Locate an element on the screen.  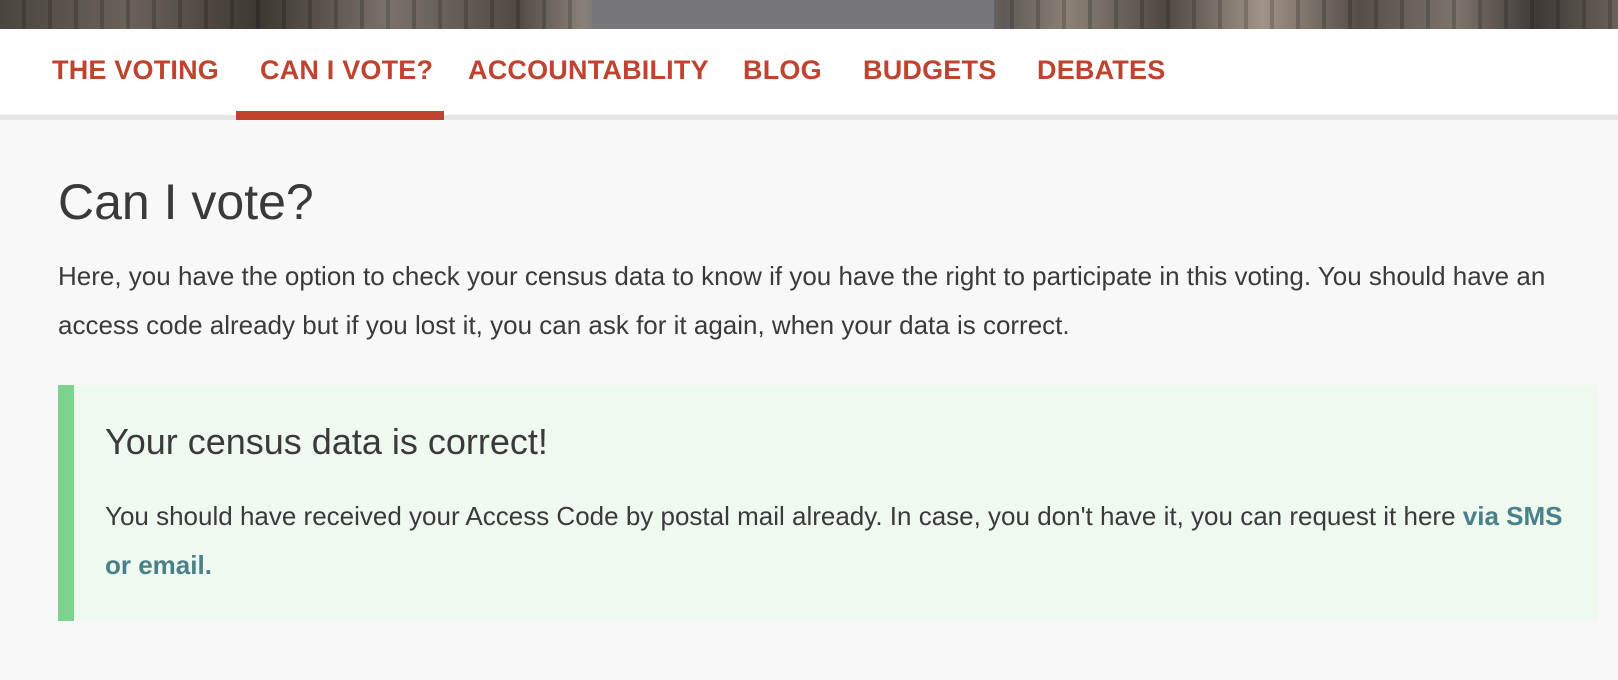
nav-item-accountability: ACCOUNTABILITY is located at coordinates (588, 72).